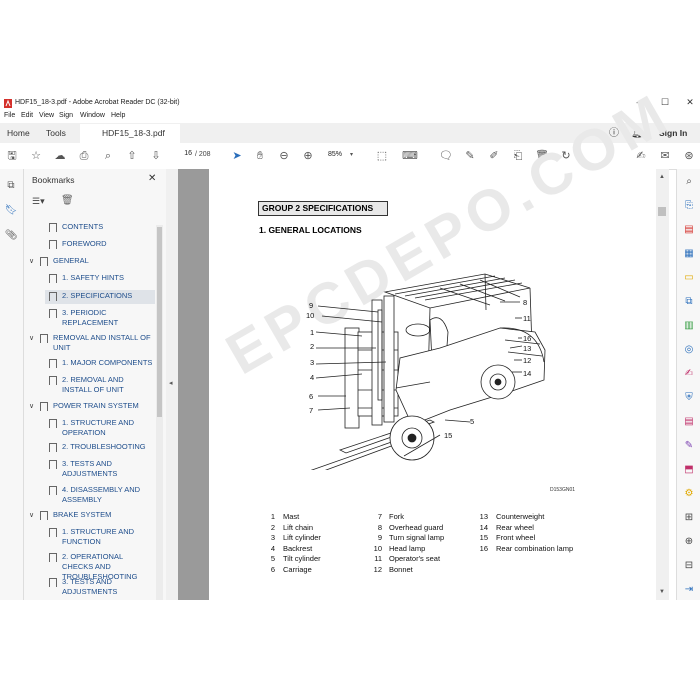  What do you see at coordinates (689, 255) in the screenshot?
I see `edit-pdf-icon: ▦` at bounding box center [689, 255].